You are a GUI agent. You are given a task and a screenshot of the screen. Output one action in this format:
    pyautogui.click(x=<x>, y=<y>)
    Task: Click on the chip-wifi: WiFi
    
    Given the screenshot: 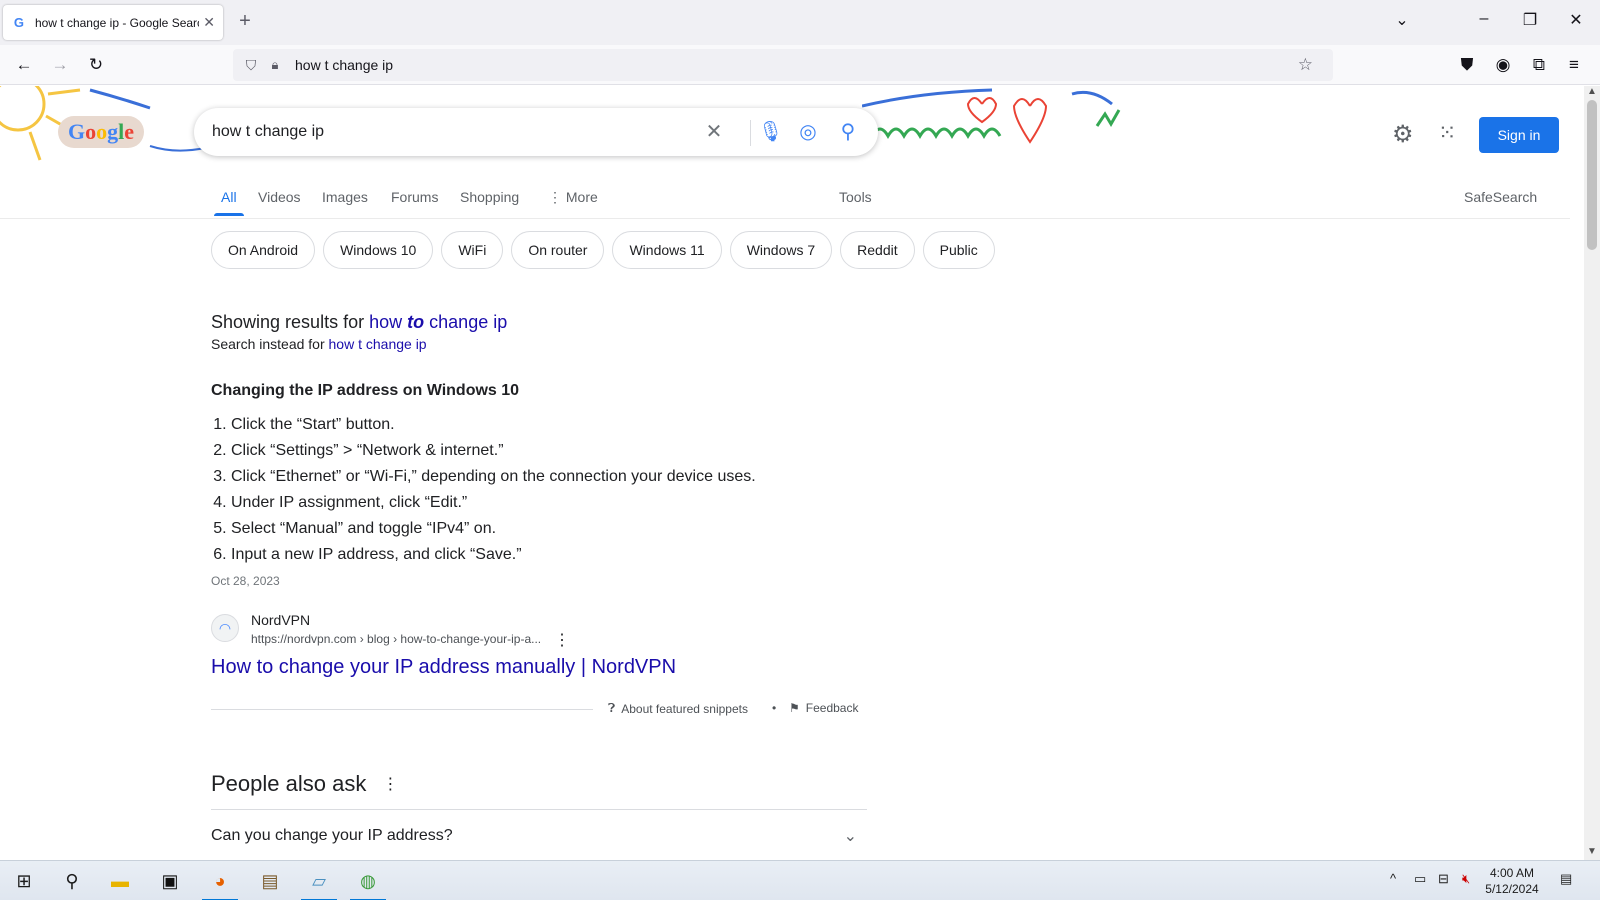 What is the action you would take?
    pyautogui.click(x=472, y=250)
    